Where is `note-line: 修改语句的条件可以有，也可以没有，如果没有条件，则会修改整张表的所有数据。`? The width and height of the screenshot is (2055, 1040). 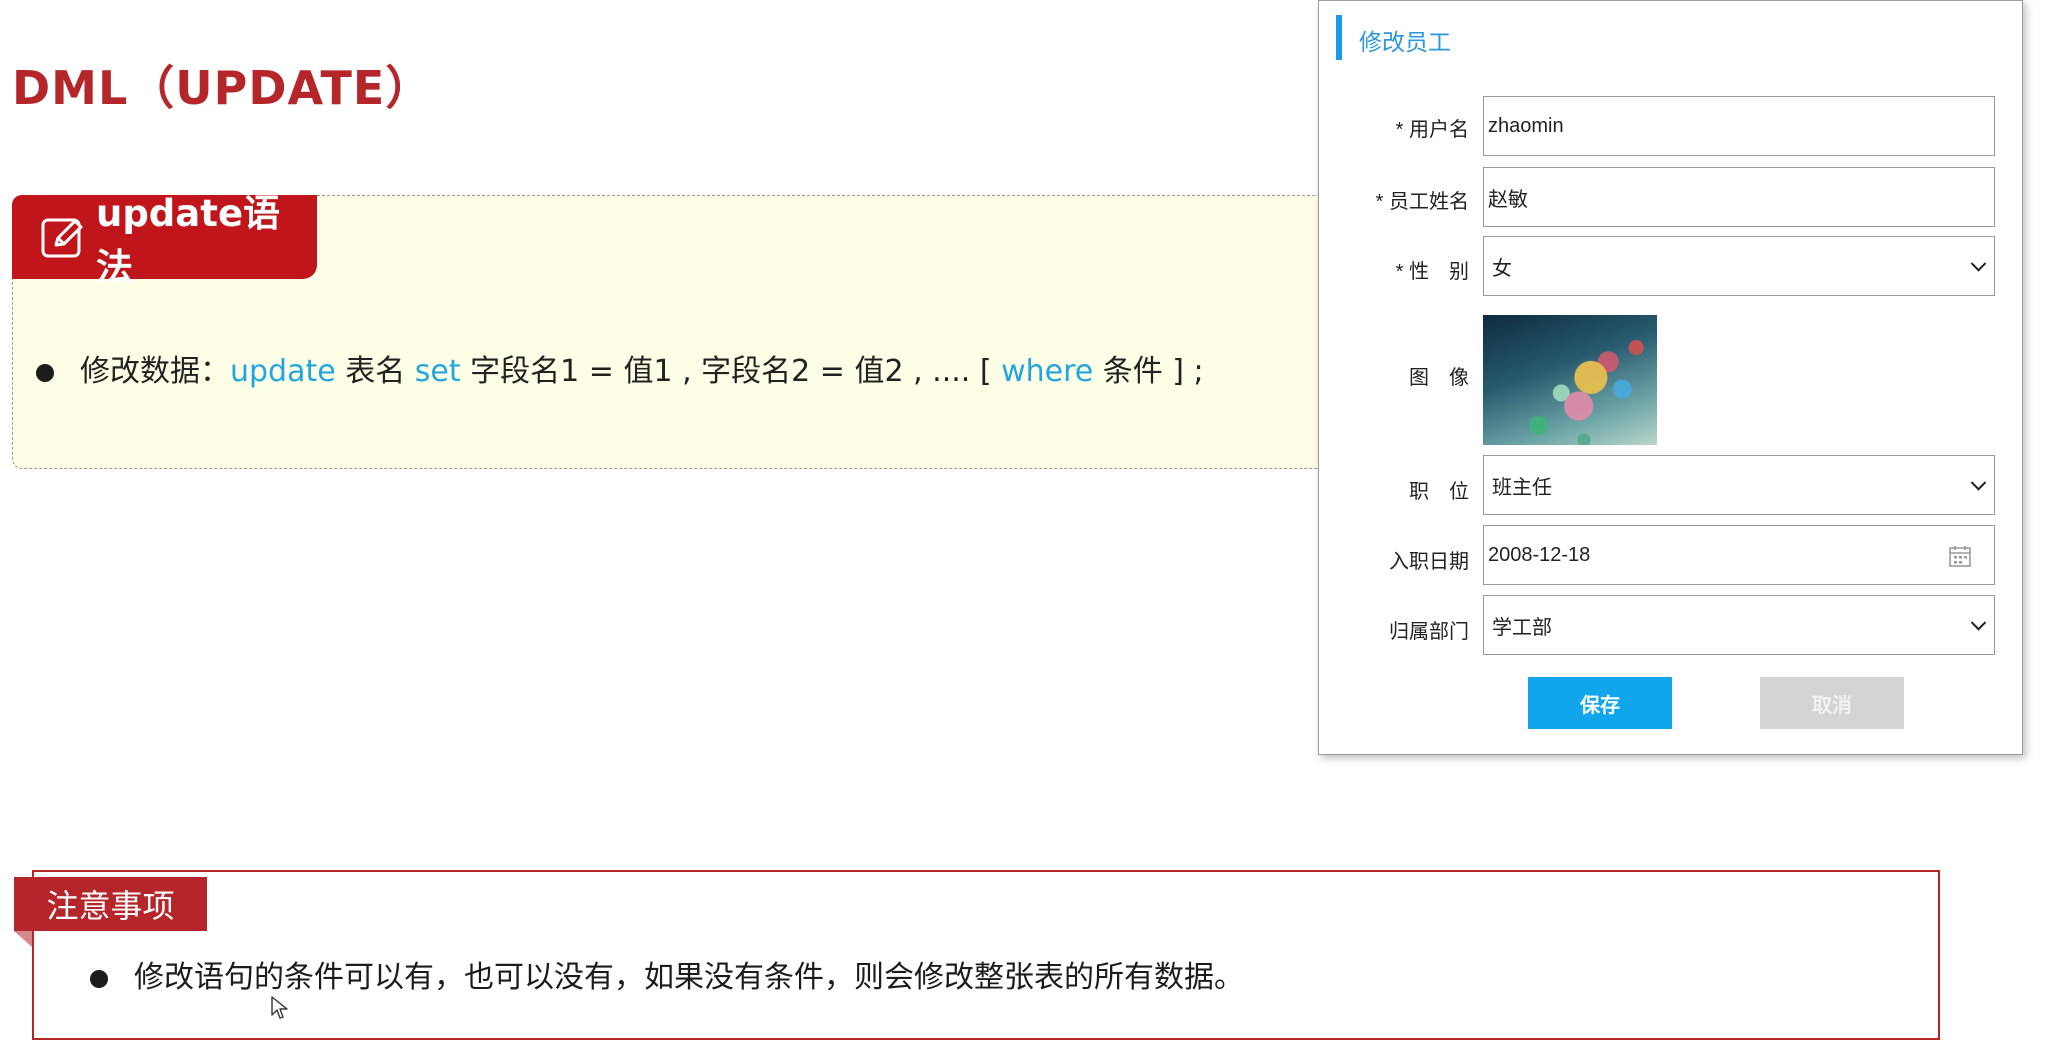
note-line: 修改语句的条件可以有，也可以没有，如果没有条件，则会修改整张表的所有数据。 is located at coordinates (667, 974).